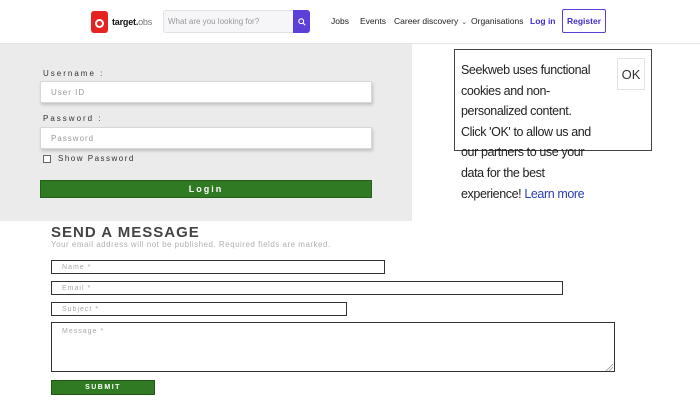 This screenshot has width=700, height=400. Describe the element at coordinates (99, 22) in the screenshot. I see `logo-icon` at that location.